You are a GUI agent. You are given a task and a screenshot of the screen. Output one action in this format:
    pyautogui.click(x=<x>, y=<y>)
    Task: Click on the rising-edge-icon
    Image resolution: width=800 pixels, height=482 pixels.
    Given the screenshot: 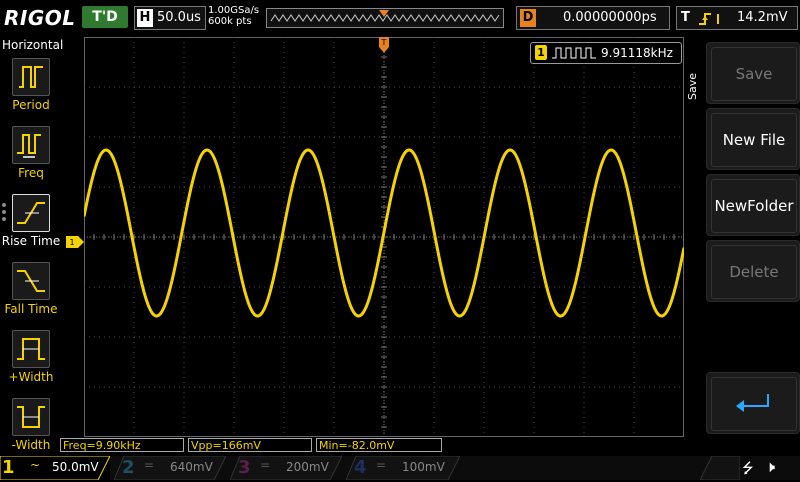 What is the action you would take?
    pyautogui.click(x=709, y=19)
    